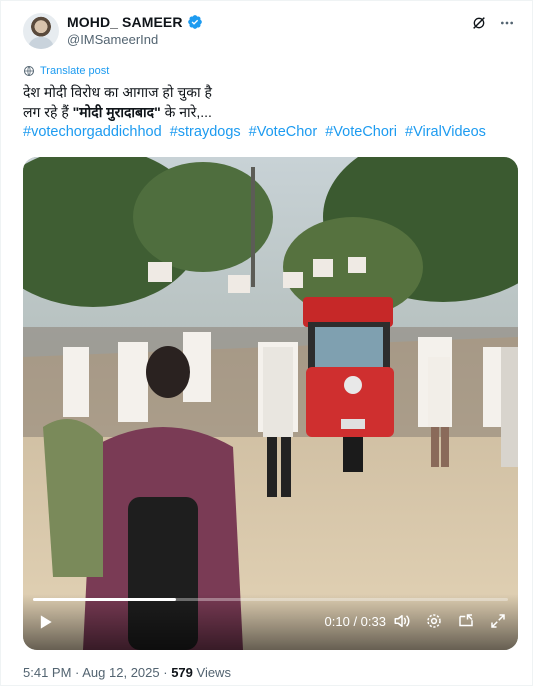 This screenshot has width=533, height=686. I want to click on translate-post-link: Translate post, so click(66, 71).